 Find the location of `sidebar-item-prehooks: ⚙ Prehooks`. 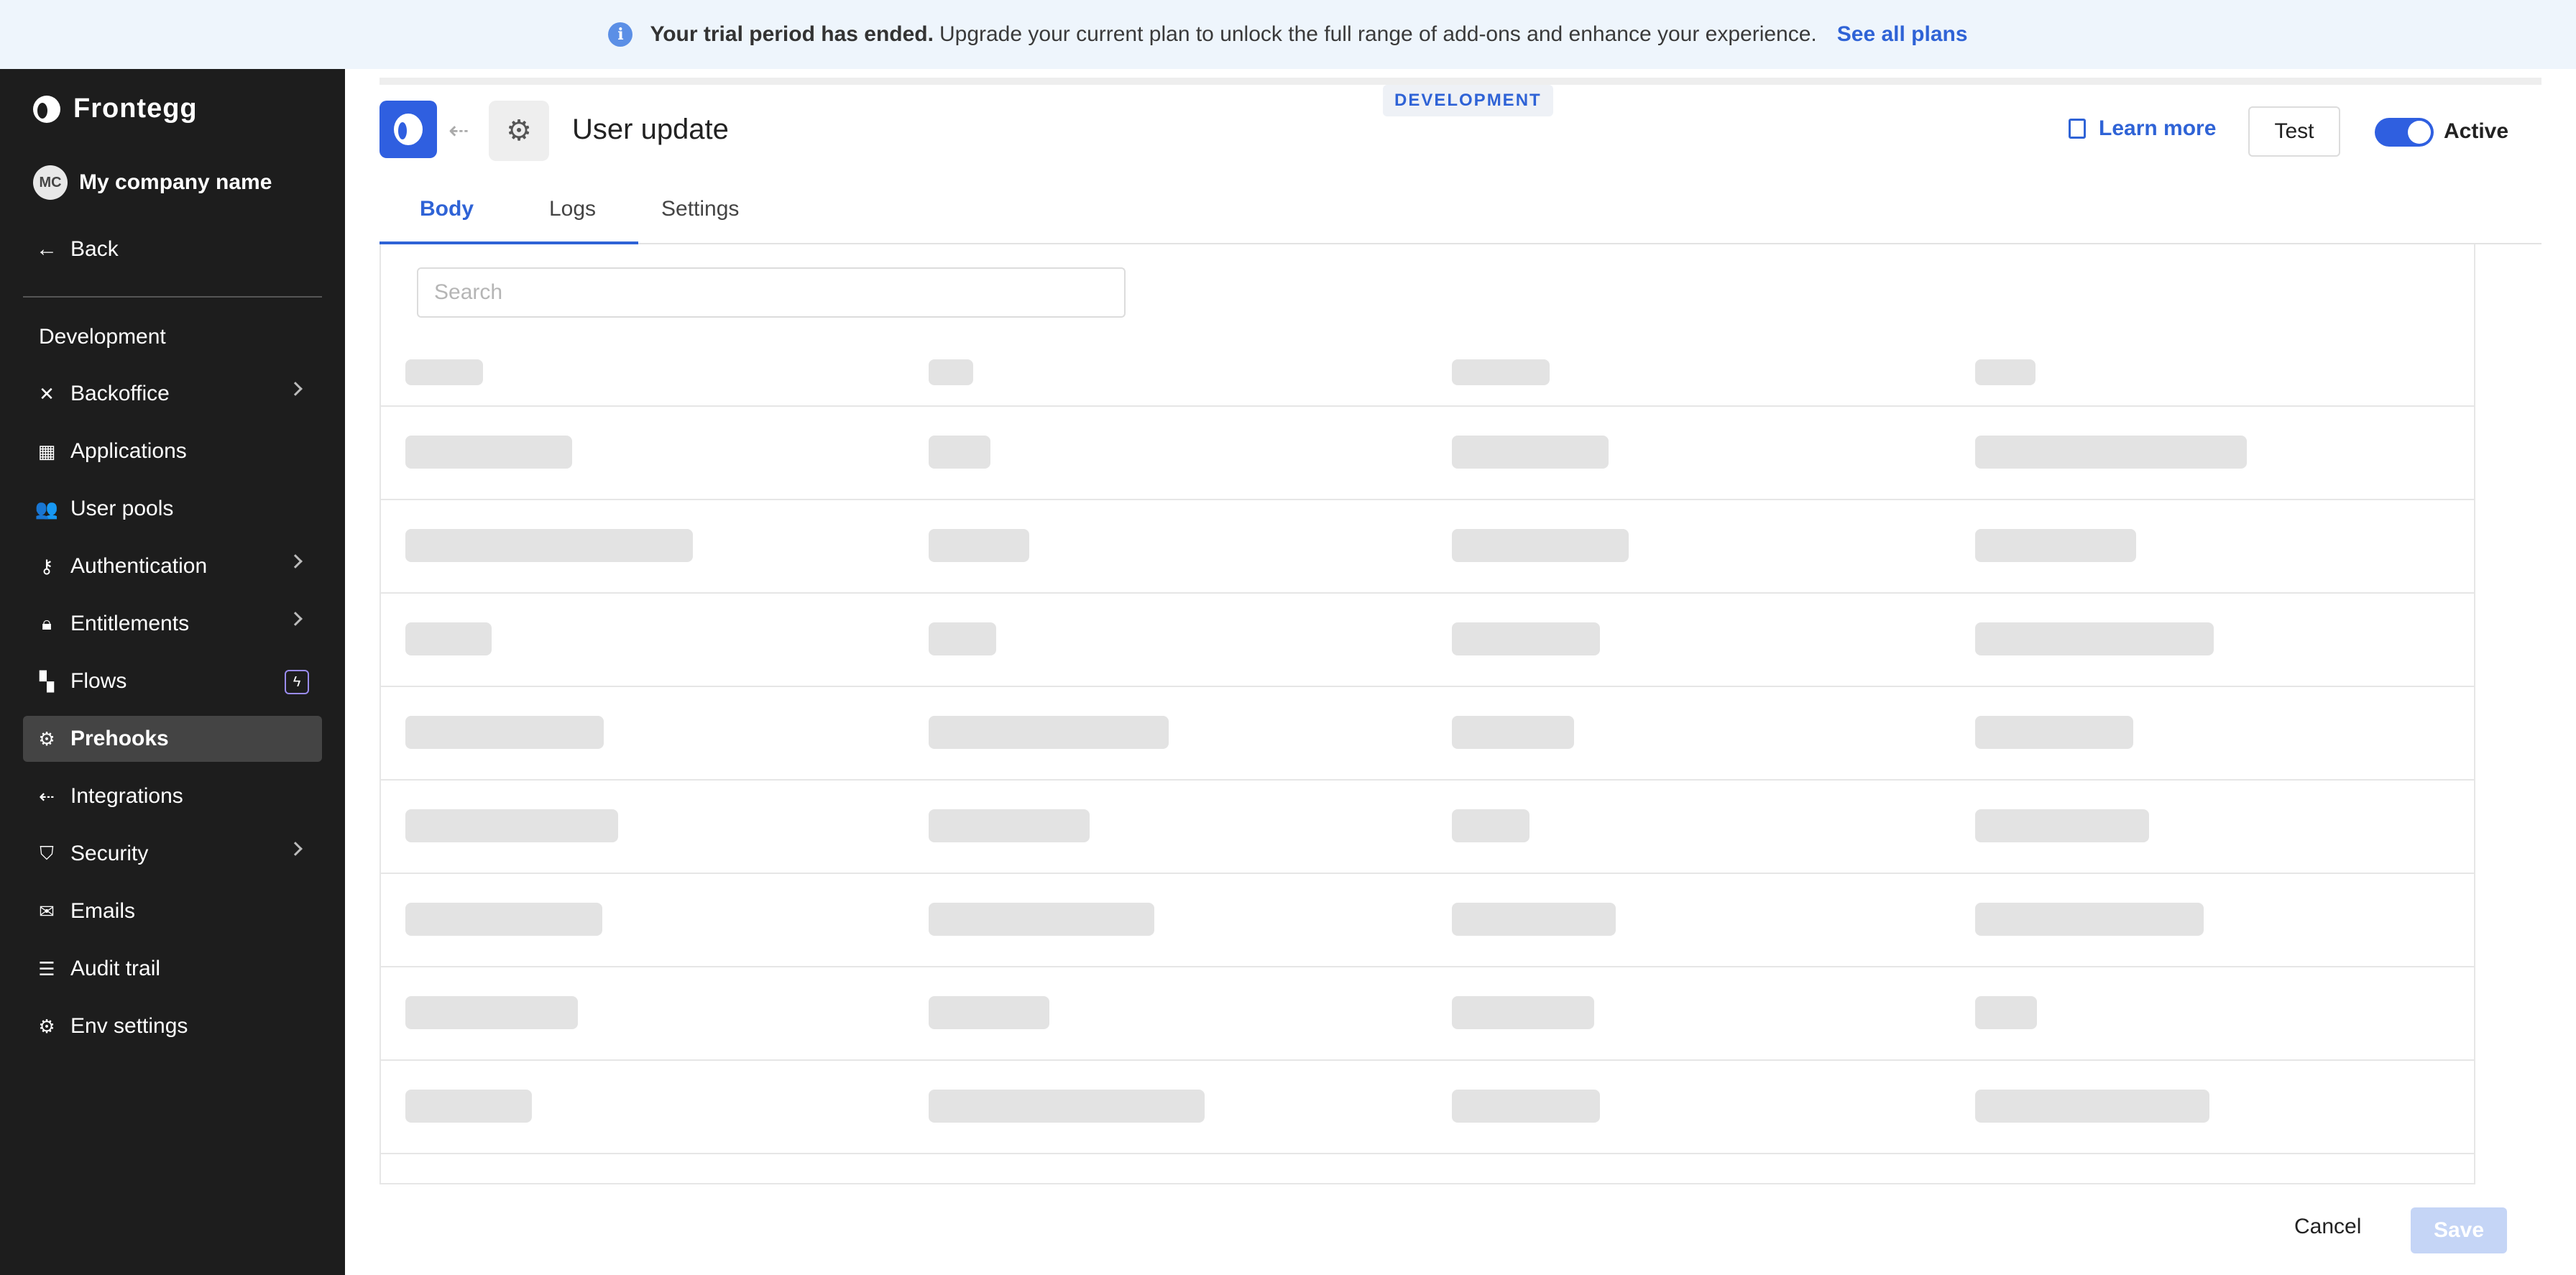

sidebar-item-prehooks: ⚙ Prehooks is located at coordinates (172, 739).